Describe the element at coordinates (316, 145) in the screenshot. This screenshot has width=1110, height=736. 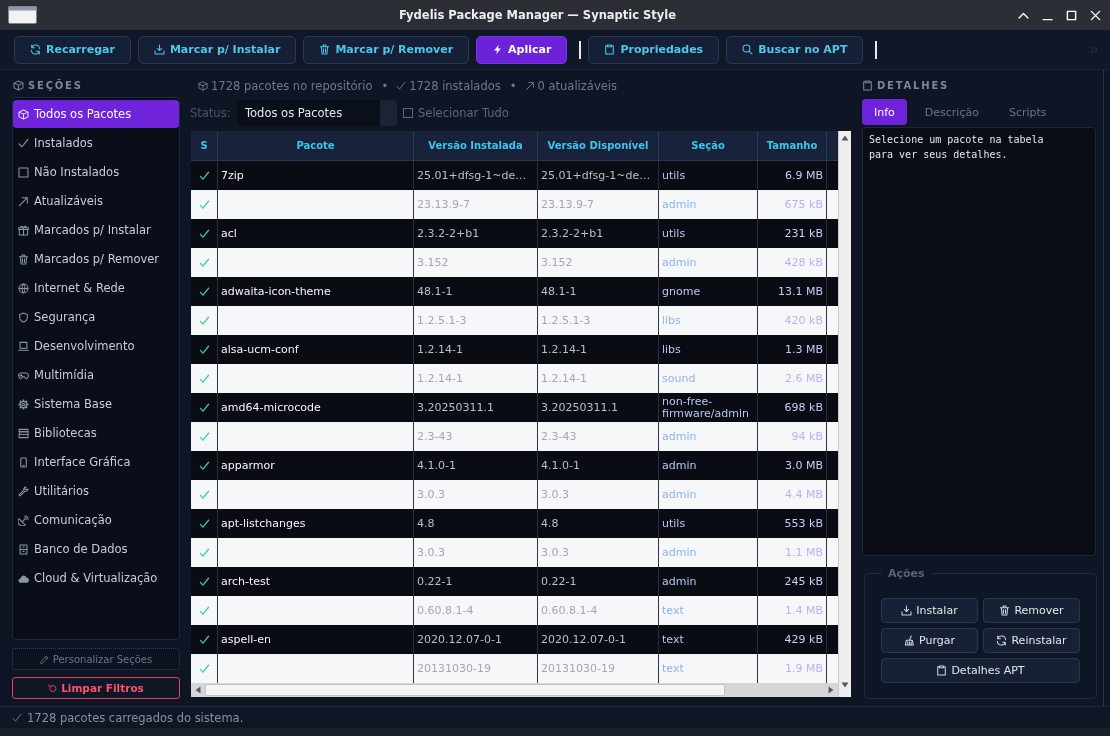
I see `column-header: Pacote` at that location.